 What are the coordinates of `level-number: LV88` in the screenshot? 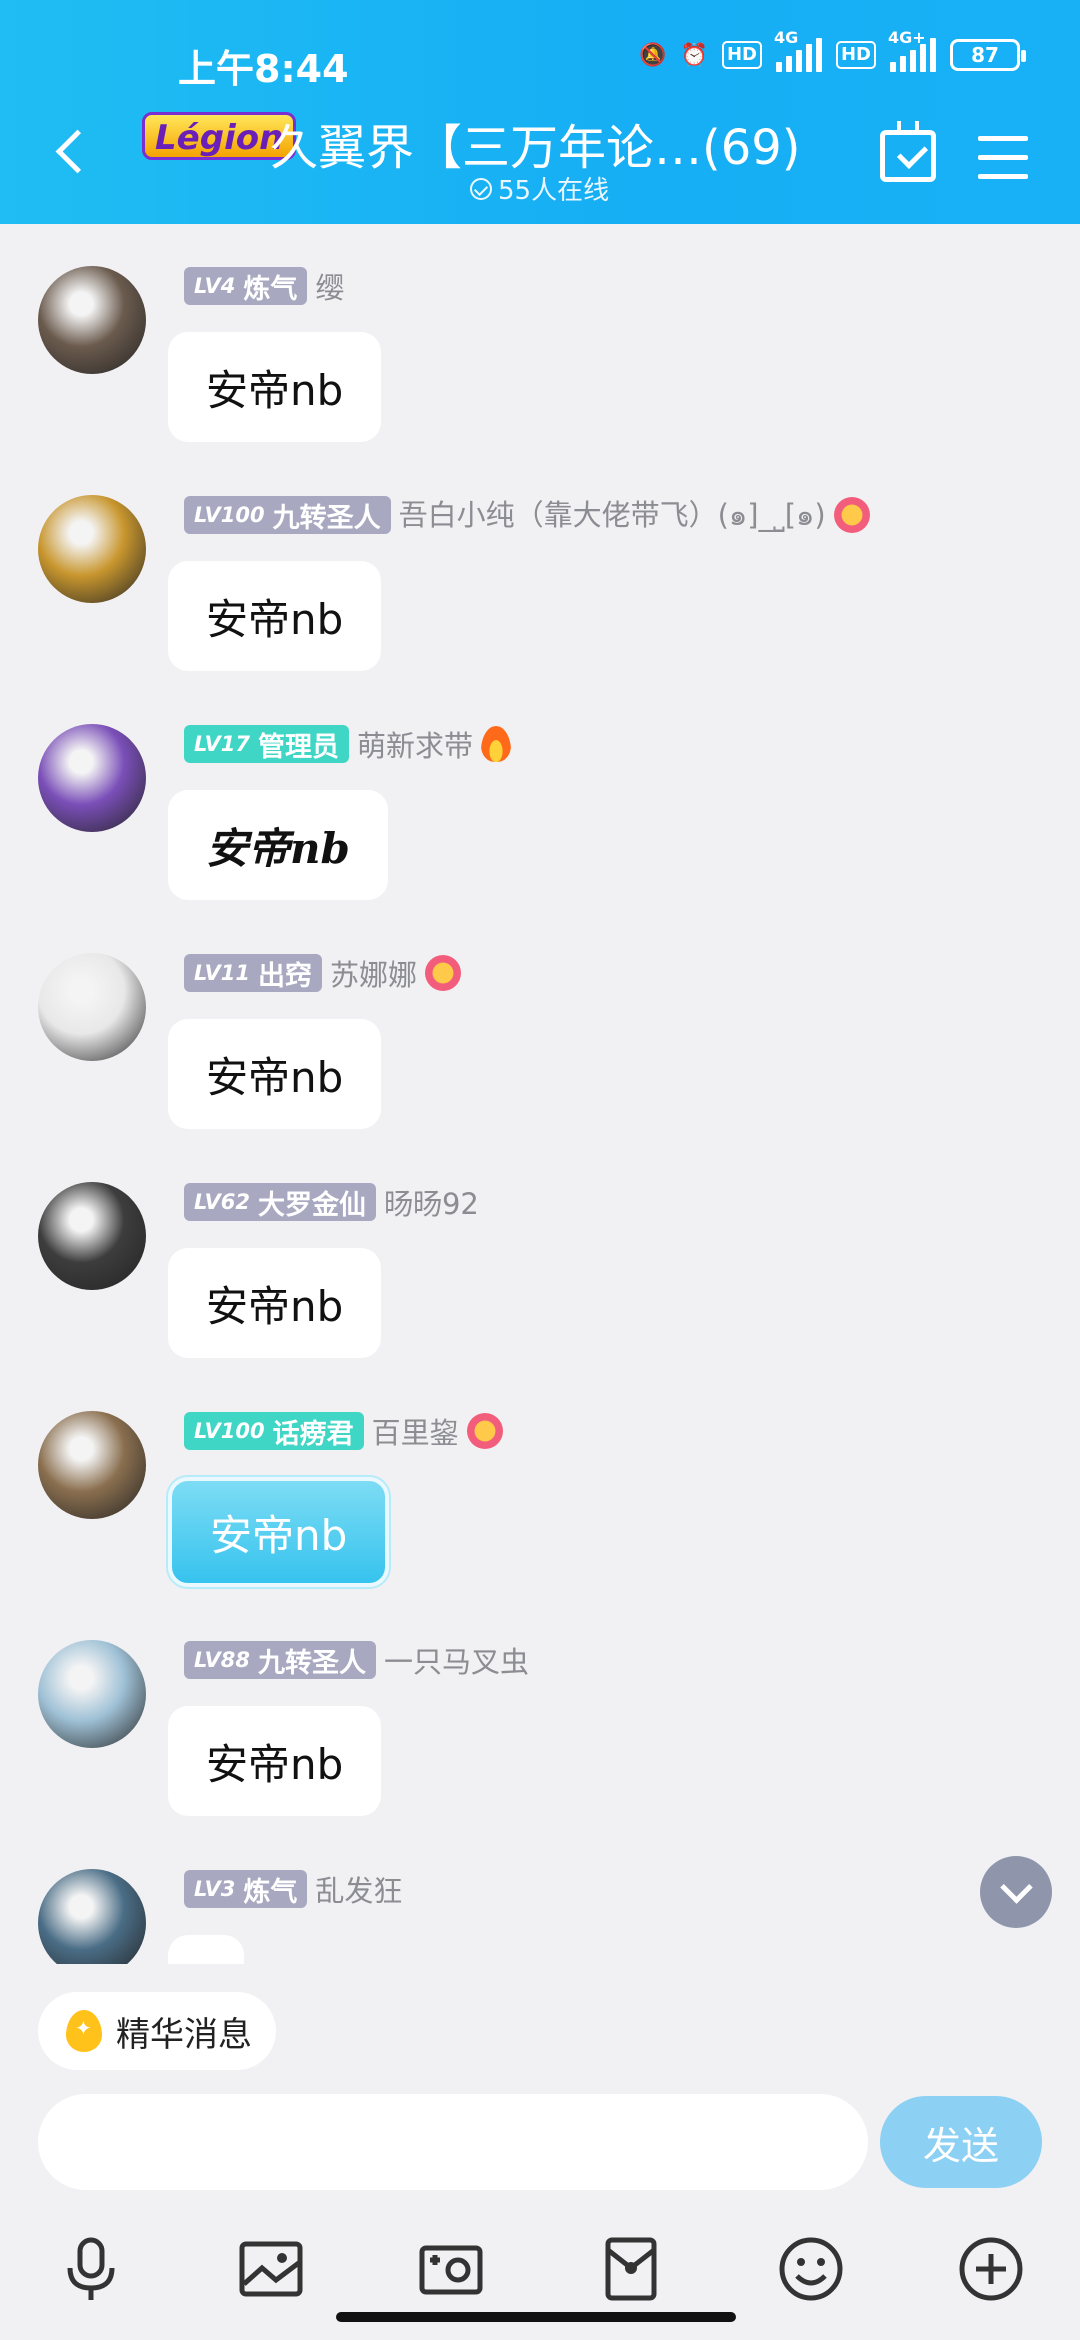 It's located at (222, 1660).